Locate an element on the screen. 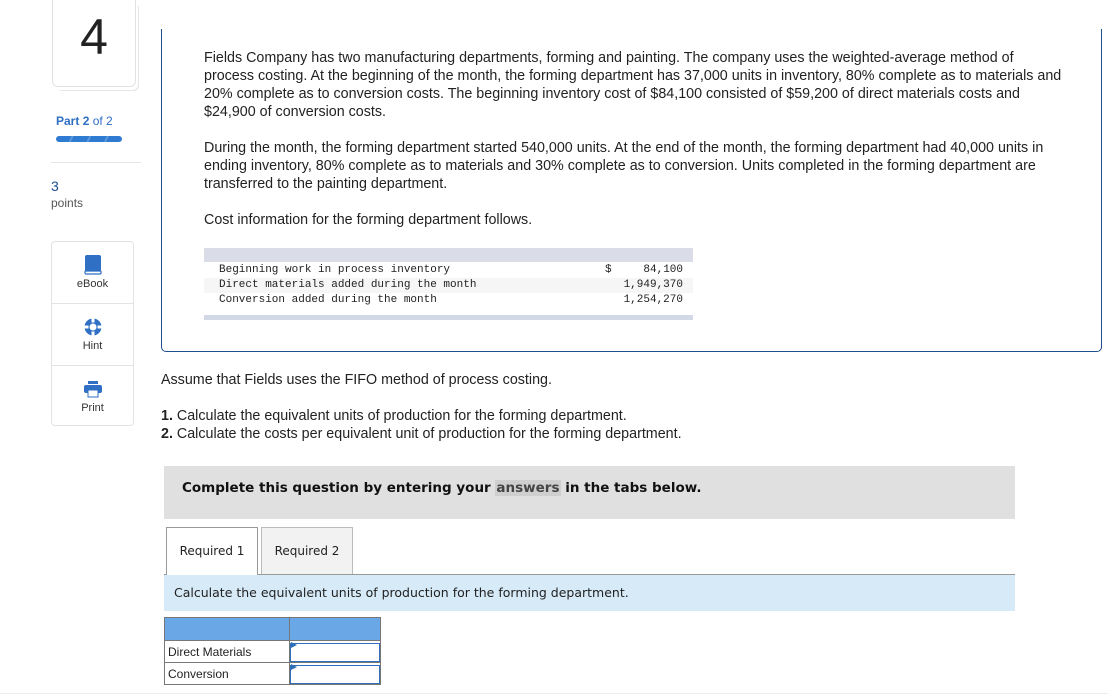 The height and width of the screenshot is (700, 1108). question-number: 4 is located at coordinates (94, 37).